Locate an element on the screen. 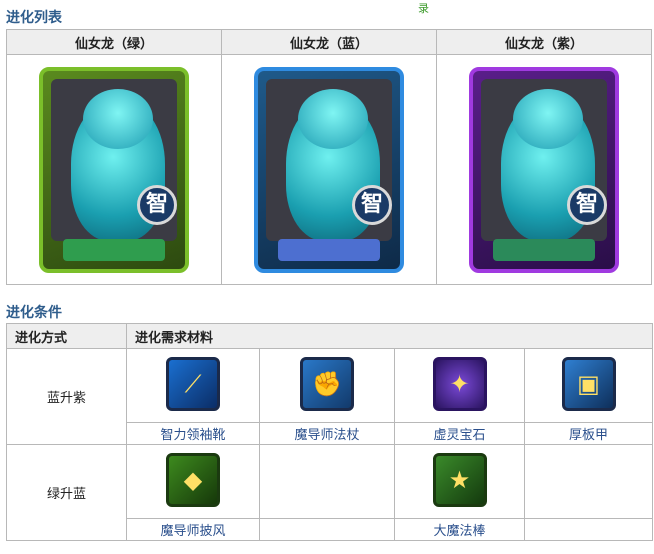  evolution-conditions-title: 进化条件 is located at coordinates (34, 312).